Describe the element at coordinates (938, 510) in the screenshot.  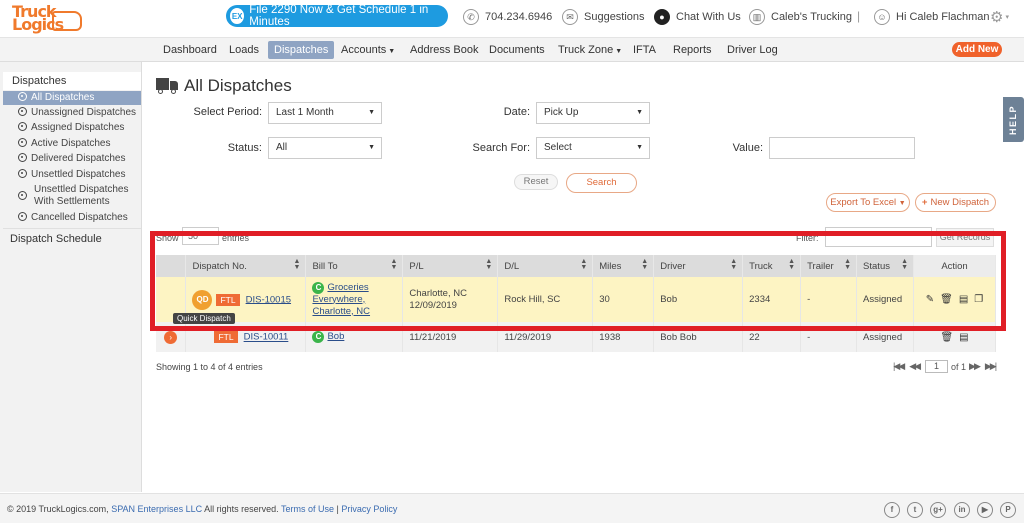
I see `google-plus-icon: g+` at that location.